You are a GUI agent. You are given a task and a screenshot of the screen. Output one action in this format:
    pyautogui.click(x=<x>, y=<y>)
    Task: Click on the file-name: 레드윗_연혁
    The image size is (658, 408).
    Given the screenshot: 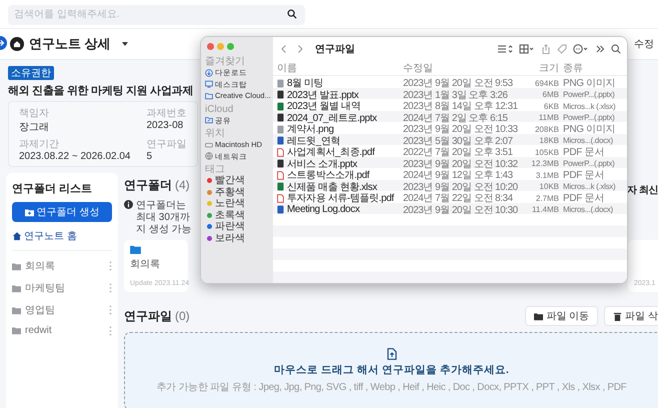 What is the action you would take?
    pyautogui.click(x=313, y=141)
    